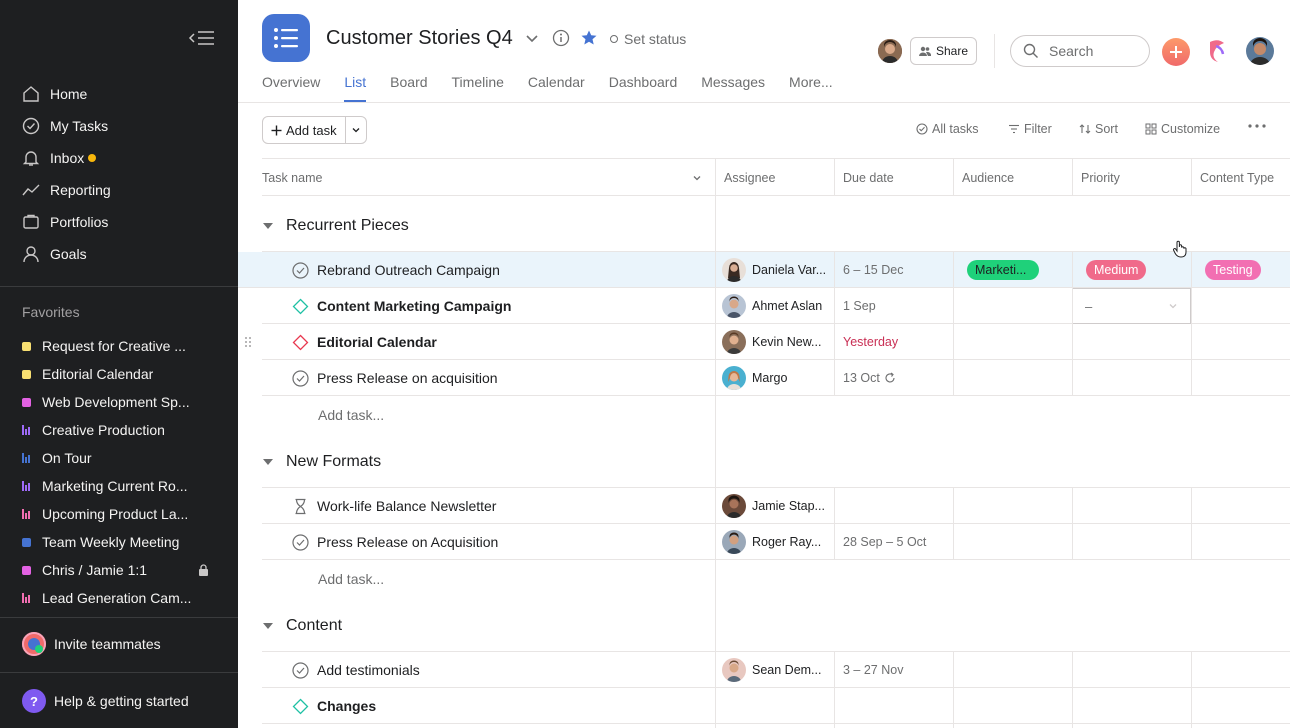 The height and width of the screenshot is (728, 1290). What do you see at coordinates (286, 38) in the screenshot?
I see `project-list-icon` at bounding box center [286, 38].